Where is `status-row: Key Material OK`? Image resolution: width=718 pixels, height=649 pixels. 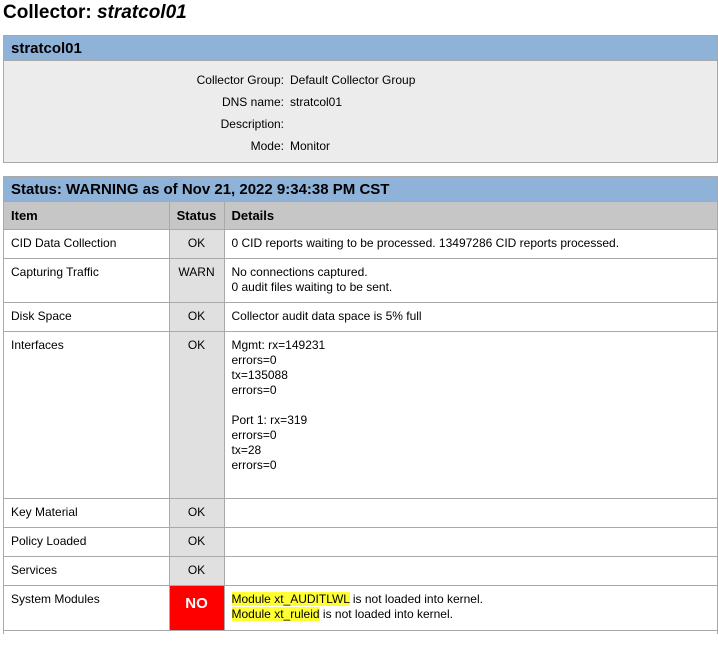 status-row: Key Material OK is located at coordinates (360, 513).